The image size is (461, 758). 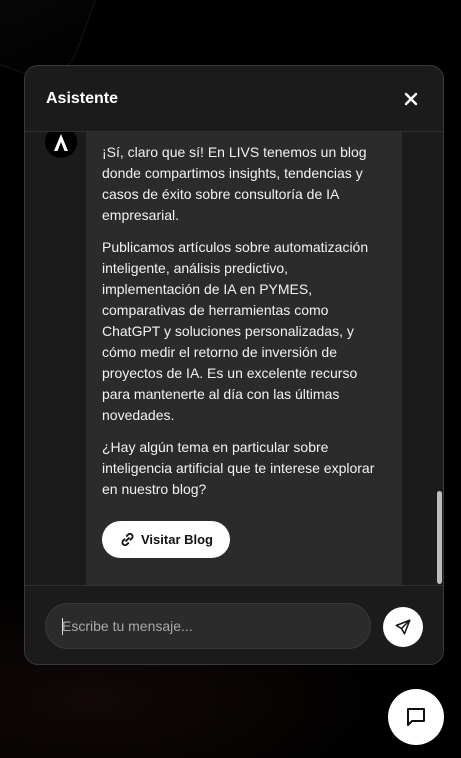 I want to click on scrollbar-thumb, so click(x=439, y=537).